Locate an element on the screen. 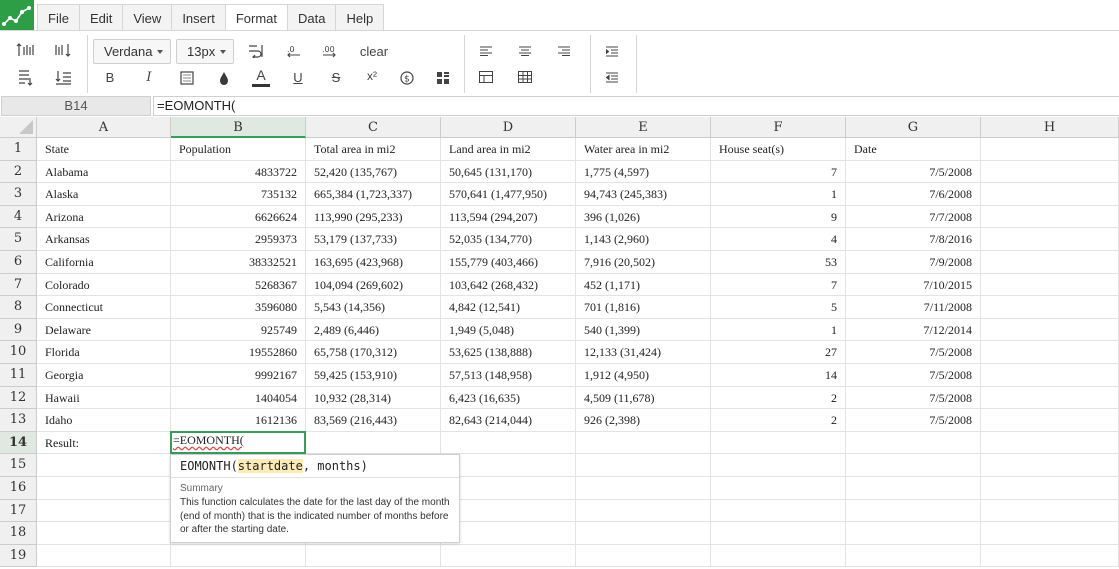 The height and width of the screenshot is (569, 1119). menu-view: View is located at coordinates (147, 17).